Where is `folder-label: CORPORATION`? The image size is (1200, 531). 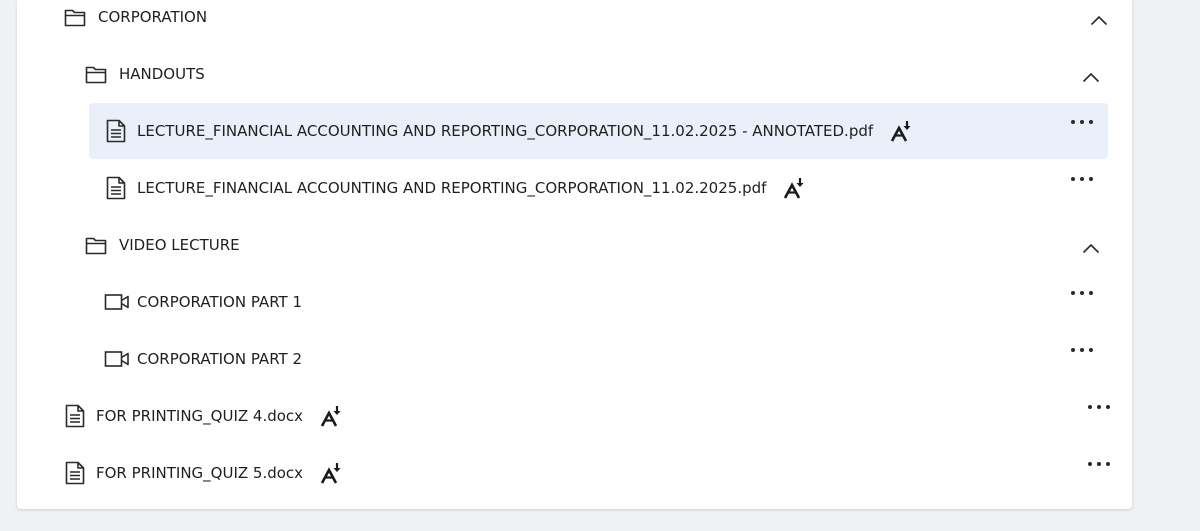
folder-label: CORPORATION is located at coordinates (153, 17).